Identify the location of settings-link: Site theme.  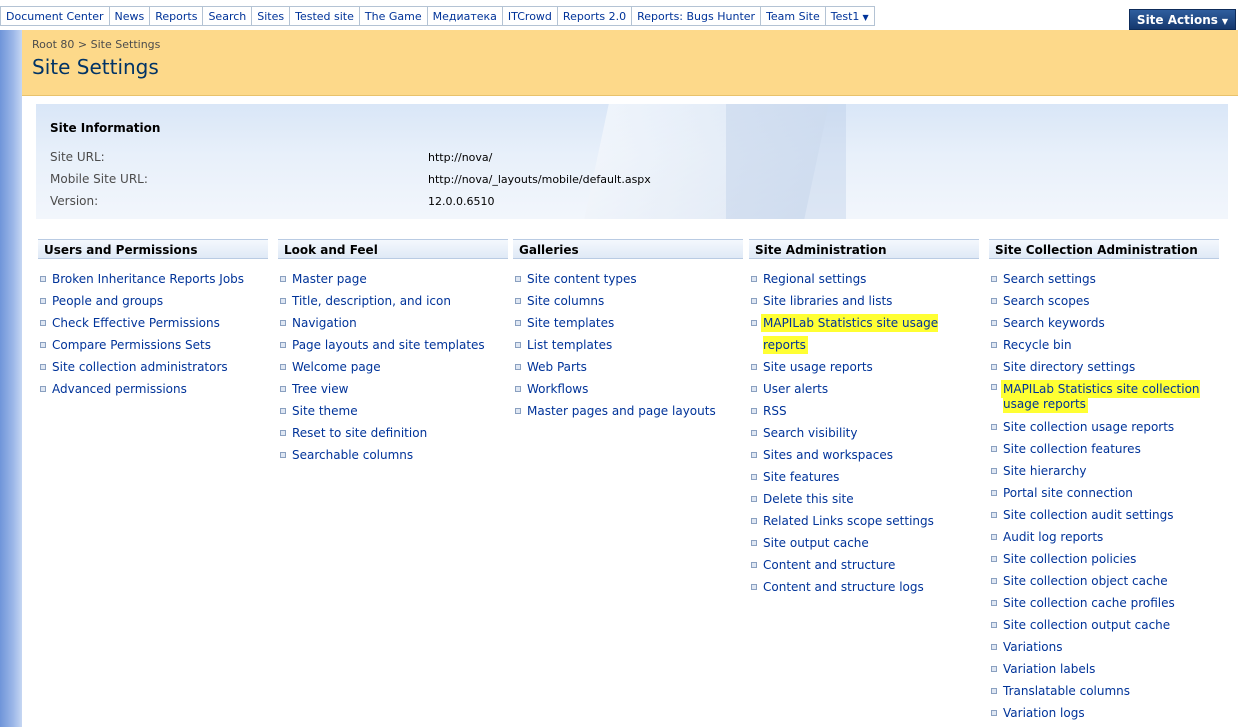
(393, 411).